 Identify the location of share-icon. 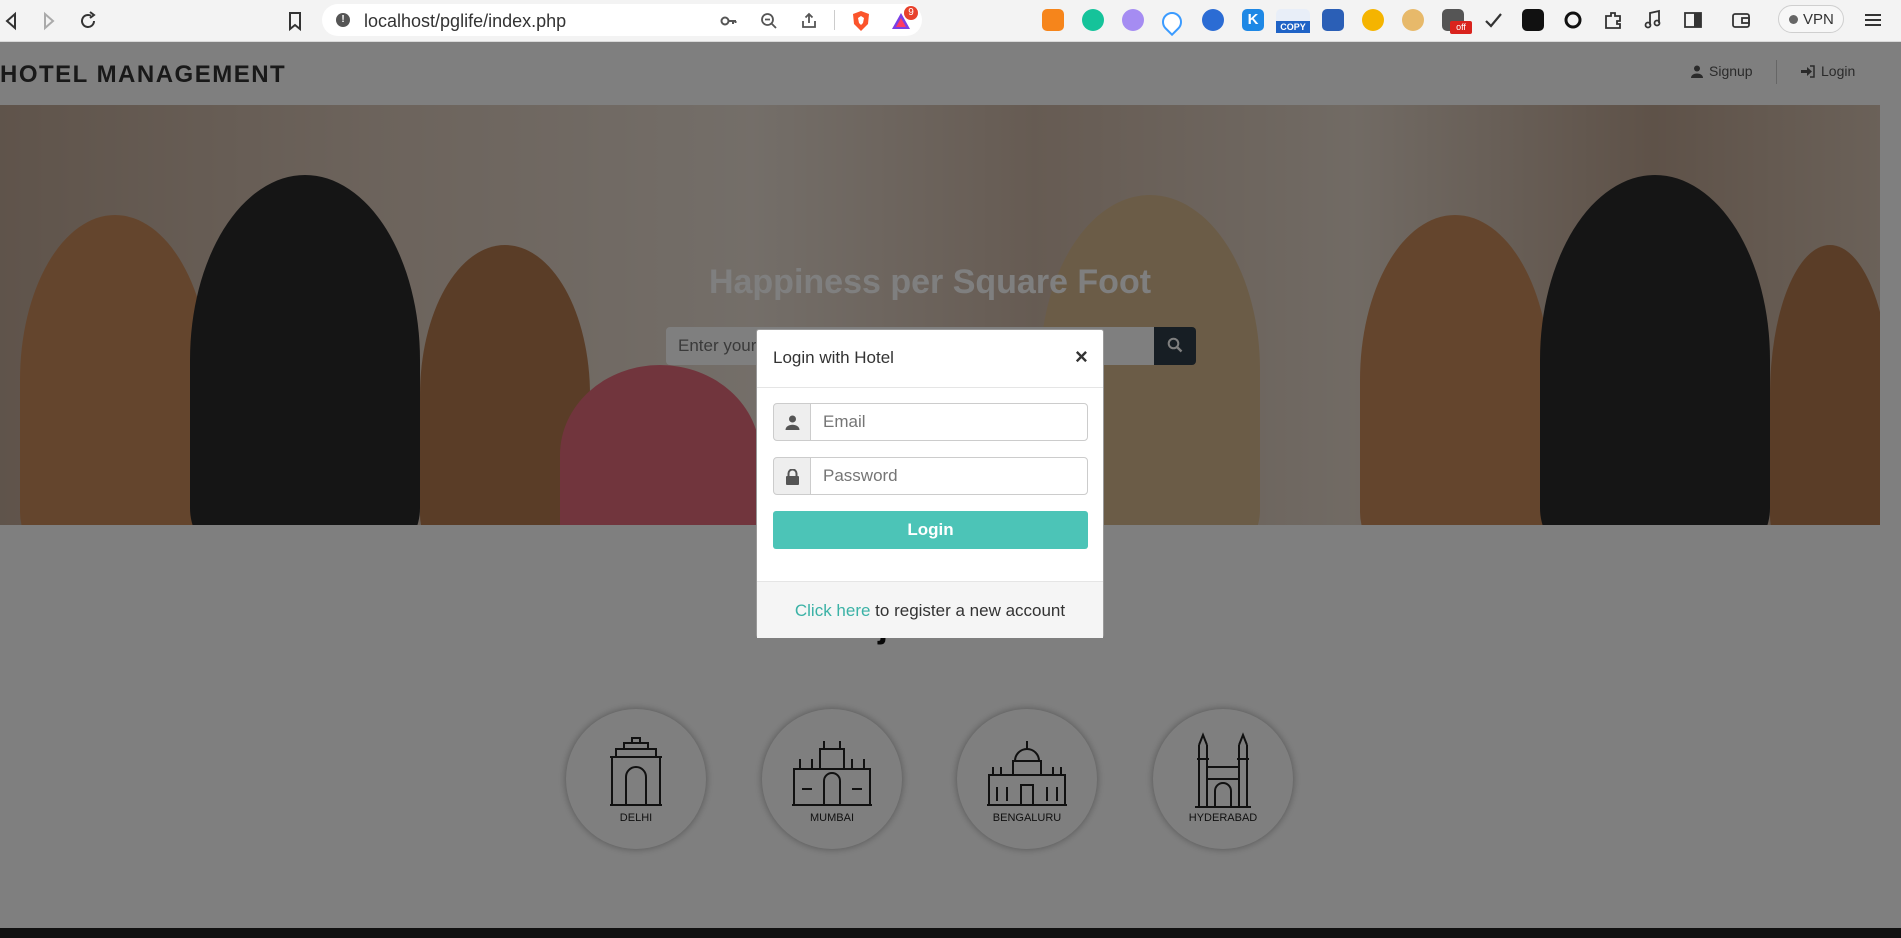
(809, 21).